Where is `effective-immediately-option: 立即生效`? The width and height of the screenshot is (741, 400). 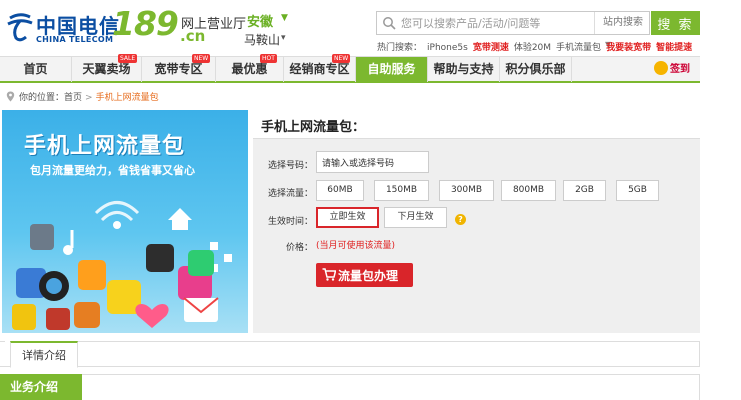 effective-immediately-option: 立即生效 is located at coordinates (347, 217).